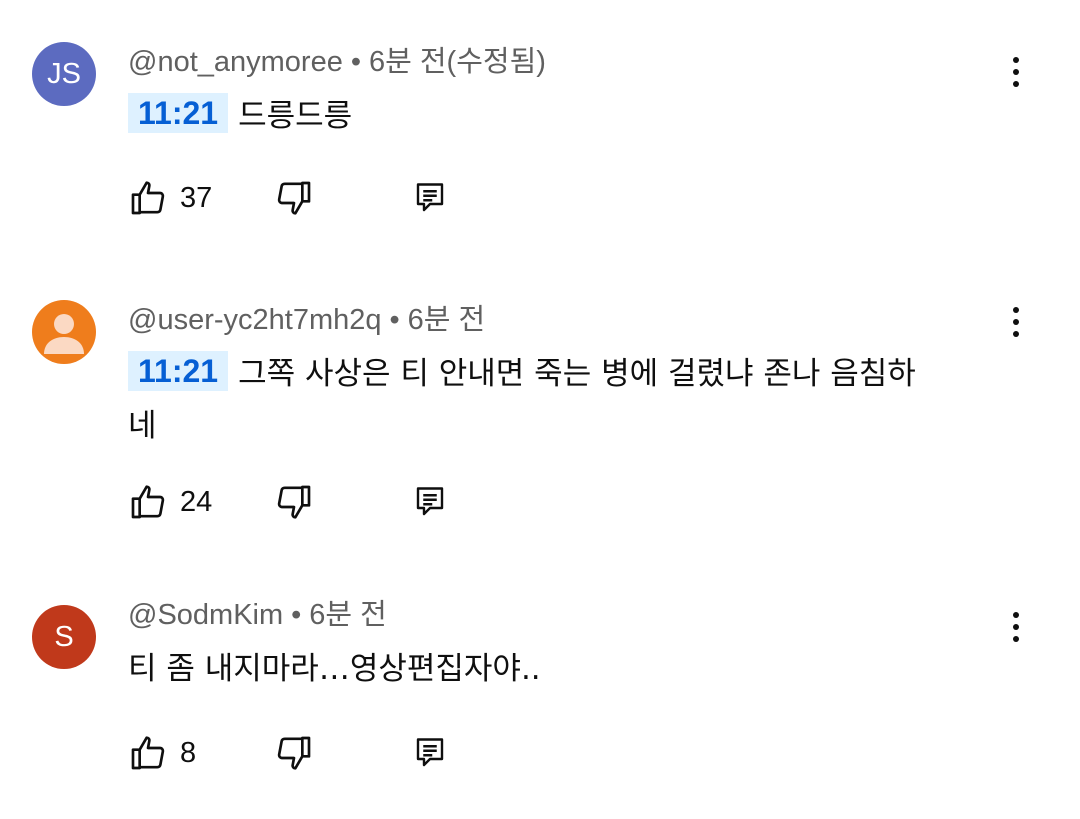 The height and width of the screenshot is (819, 1080). What do you see at coordinates (196, 501) in the screenshot?
I see `like-count: 24` at bounding box center [196, 501].